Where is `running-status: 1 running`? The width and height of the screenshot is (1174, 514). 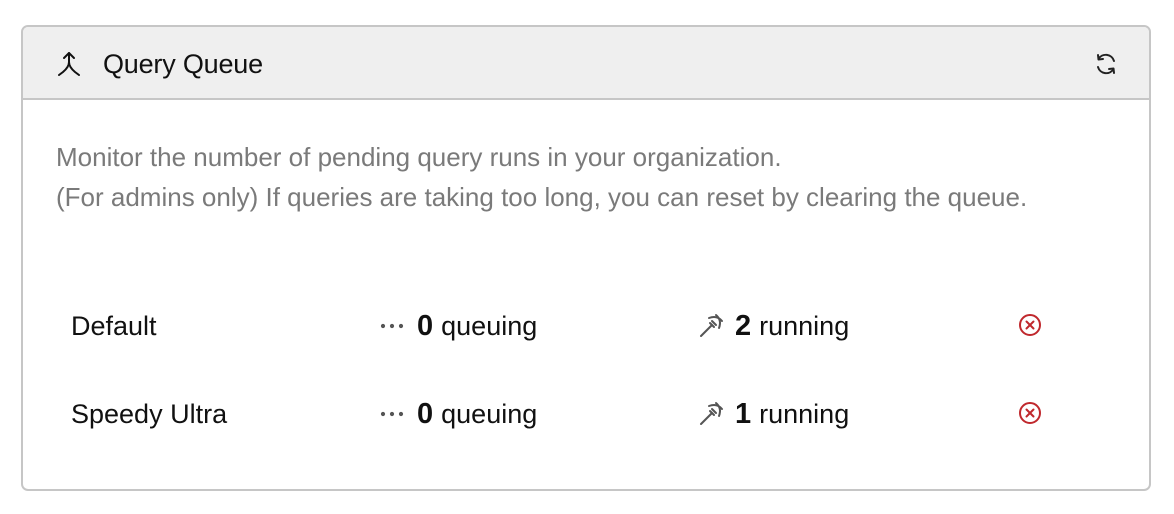 running-status: 1 running is located at coordinates (773, 414).